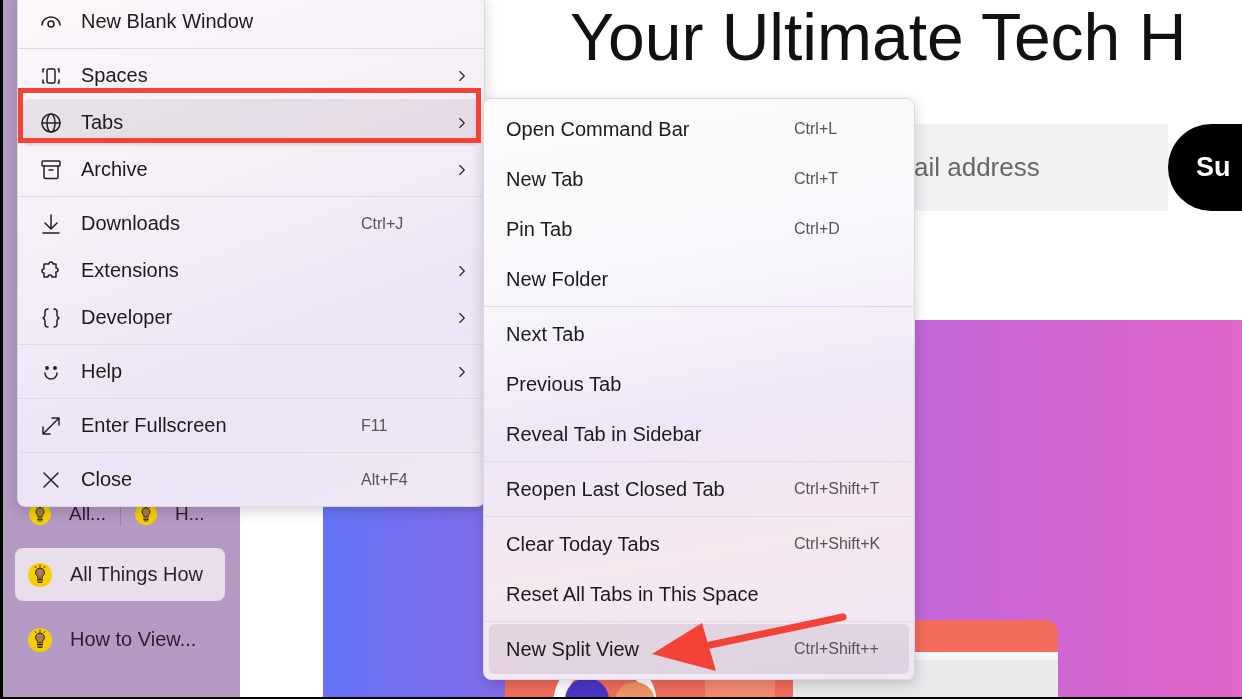 Image resolution: width=1242 pixels, height=699 pixels. What do you see at coordinates (699, 334) in the screenshot?
I see `menu-item: Next Tab` at bounding box center [699, 334].